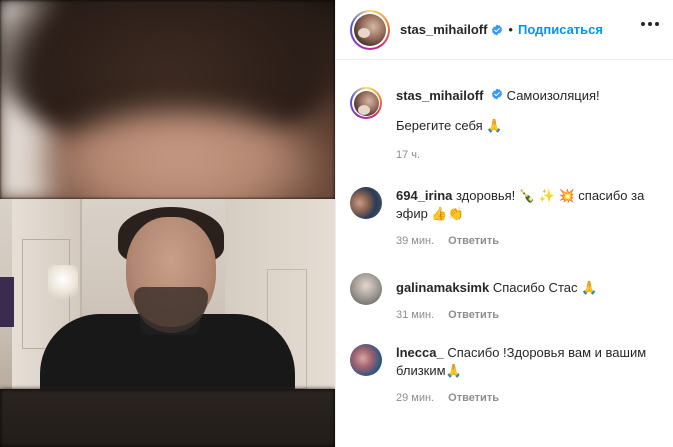 The image size is (673, 447). Describe the element at coordinates (443, 29) in the screenshot. I see `author-username: stas_mihailoff` at that location.